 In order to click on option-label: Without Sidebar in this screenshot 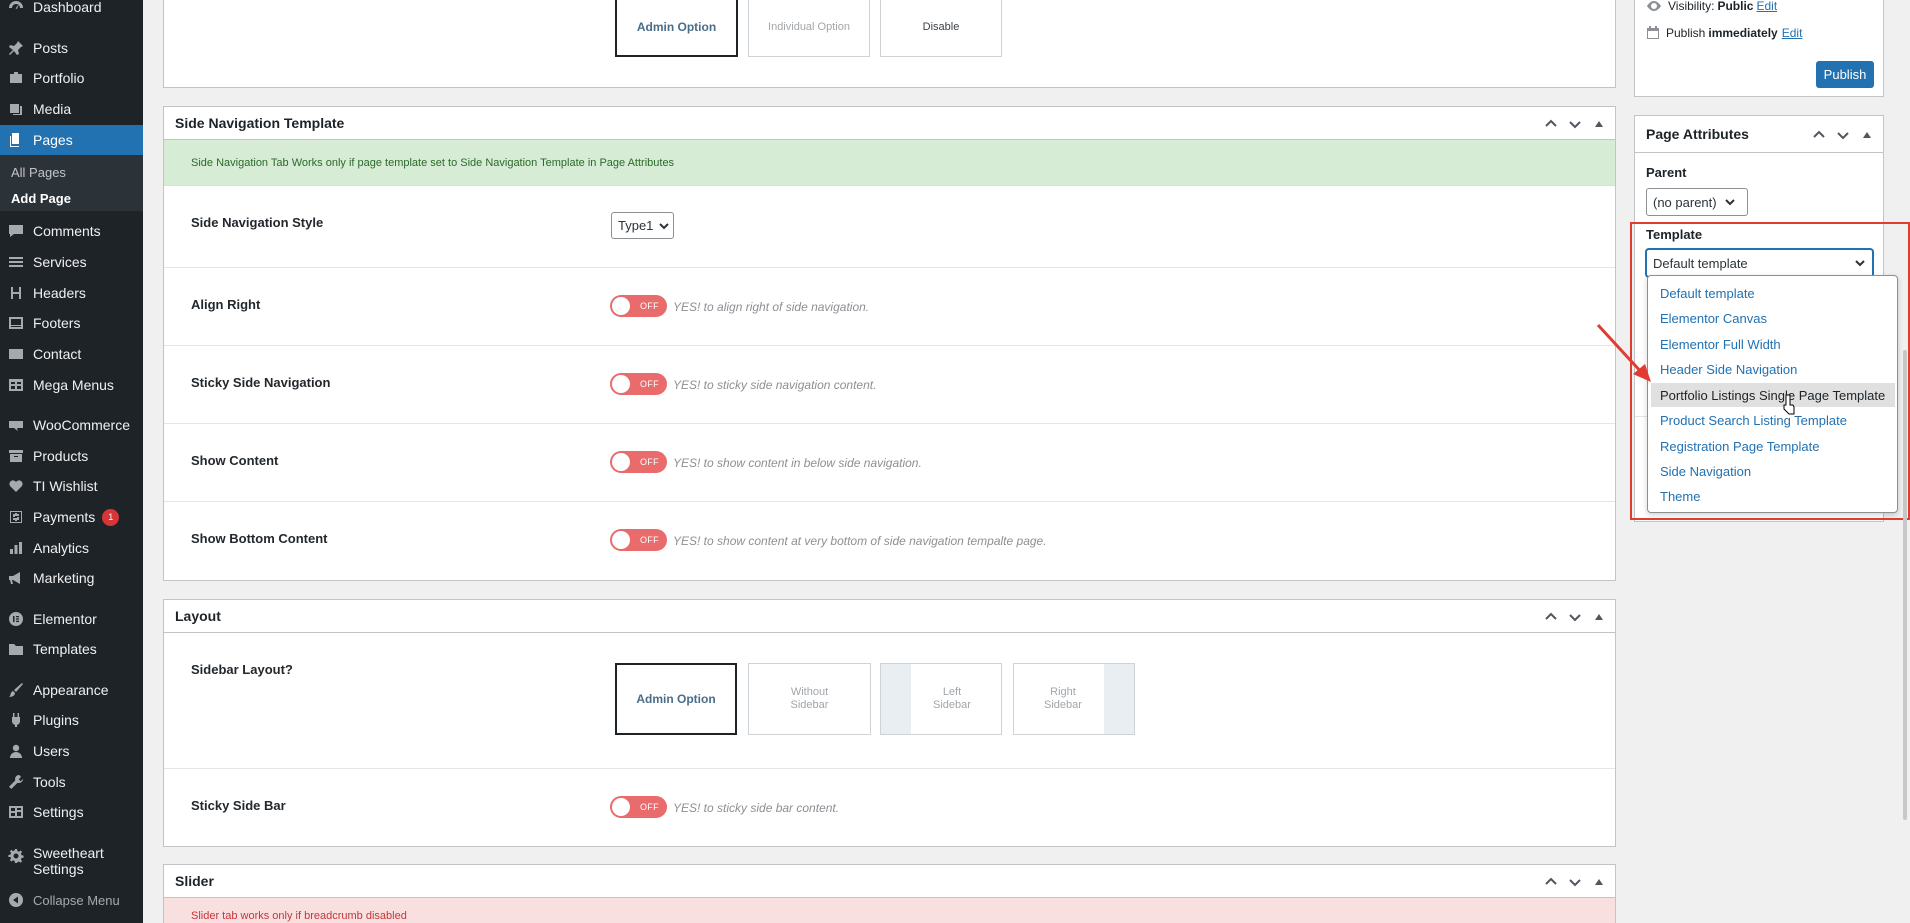, I will do `click(809, 698)`.